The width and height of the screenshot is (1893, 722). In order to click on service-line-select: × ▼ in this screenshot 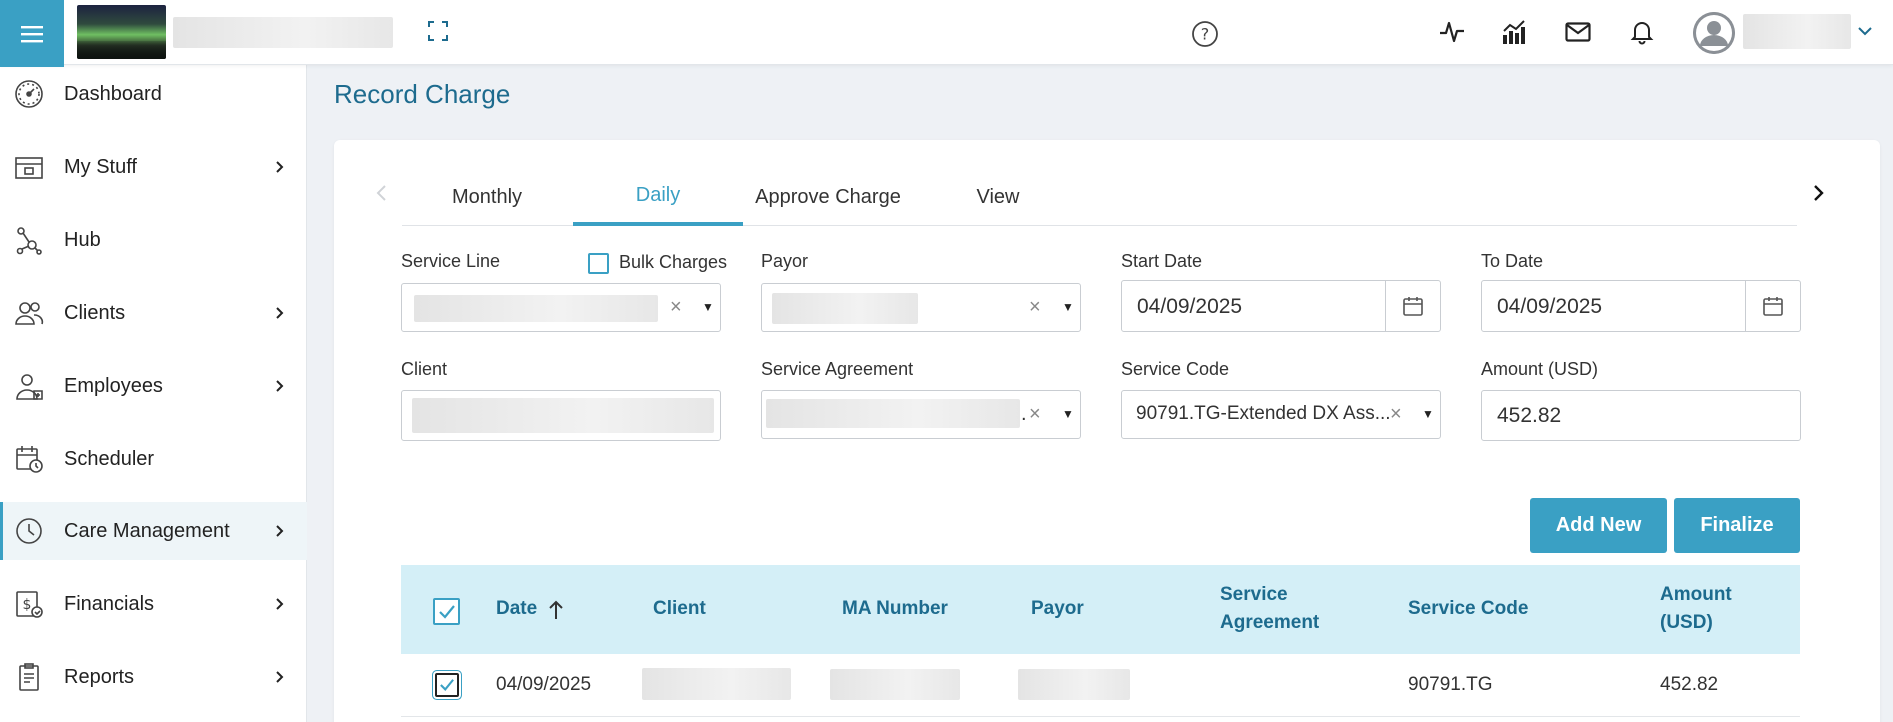, I will do `click(561, 307)`.